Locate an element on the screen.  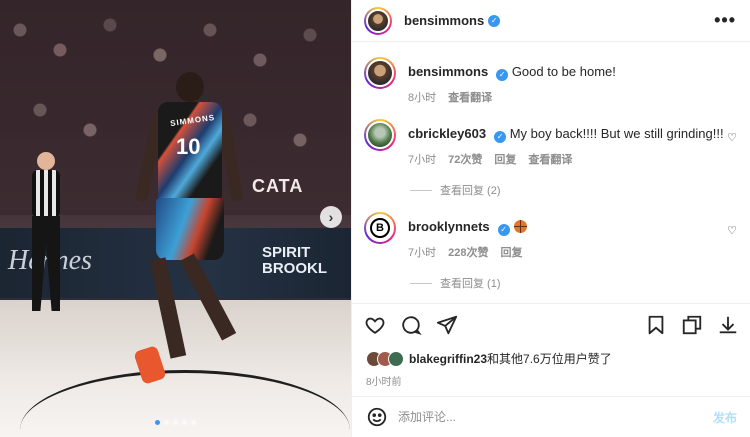
action-bar-right is located at coordinates (685, 325).